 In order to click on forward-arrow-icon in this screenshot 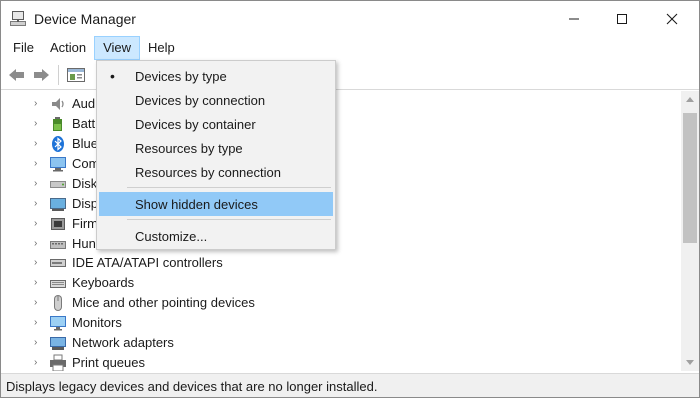, I will do `click(41, 75)`.